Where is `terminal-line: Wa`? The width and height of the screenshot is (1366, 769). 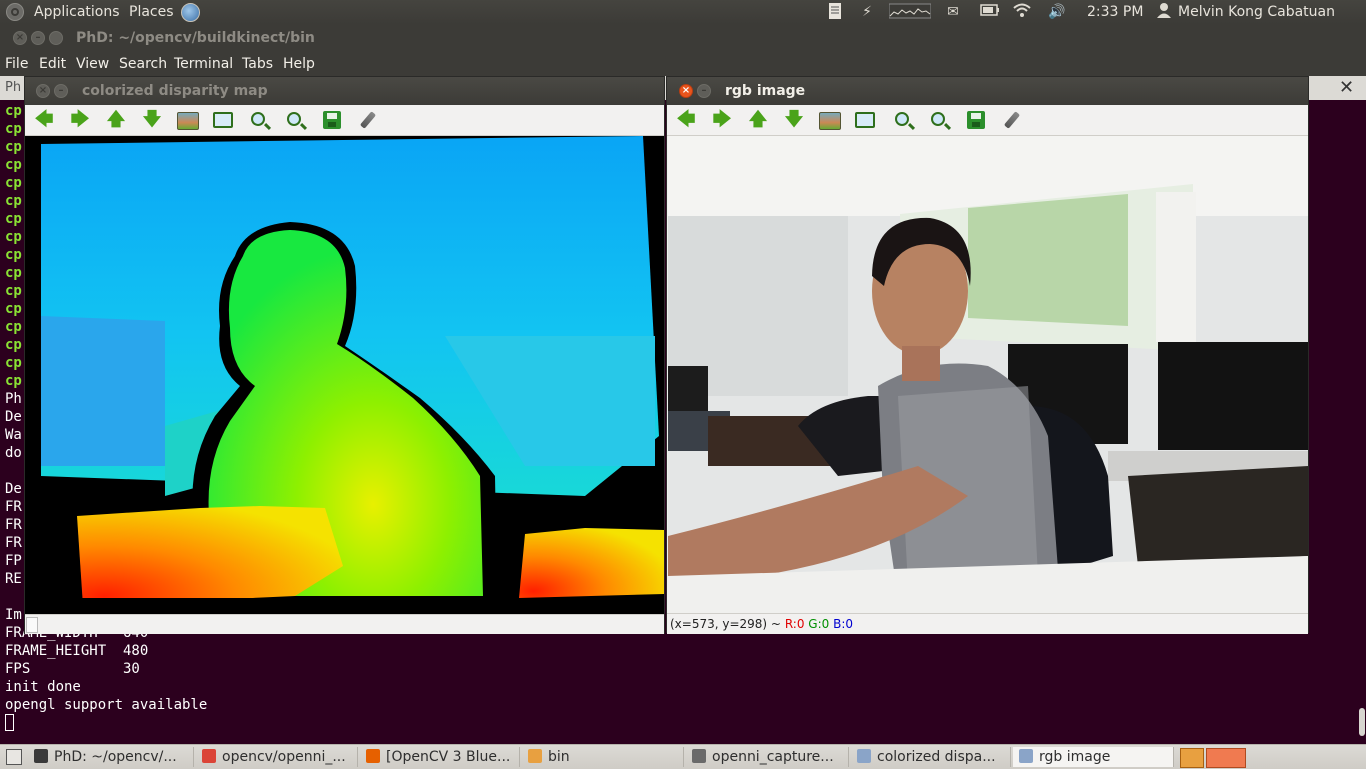
terminal-line: Wa is located at coordinates (13, 435).